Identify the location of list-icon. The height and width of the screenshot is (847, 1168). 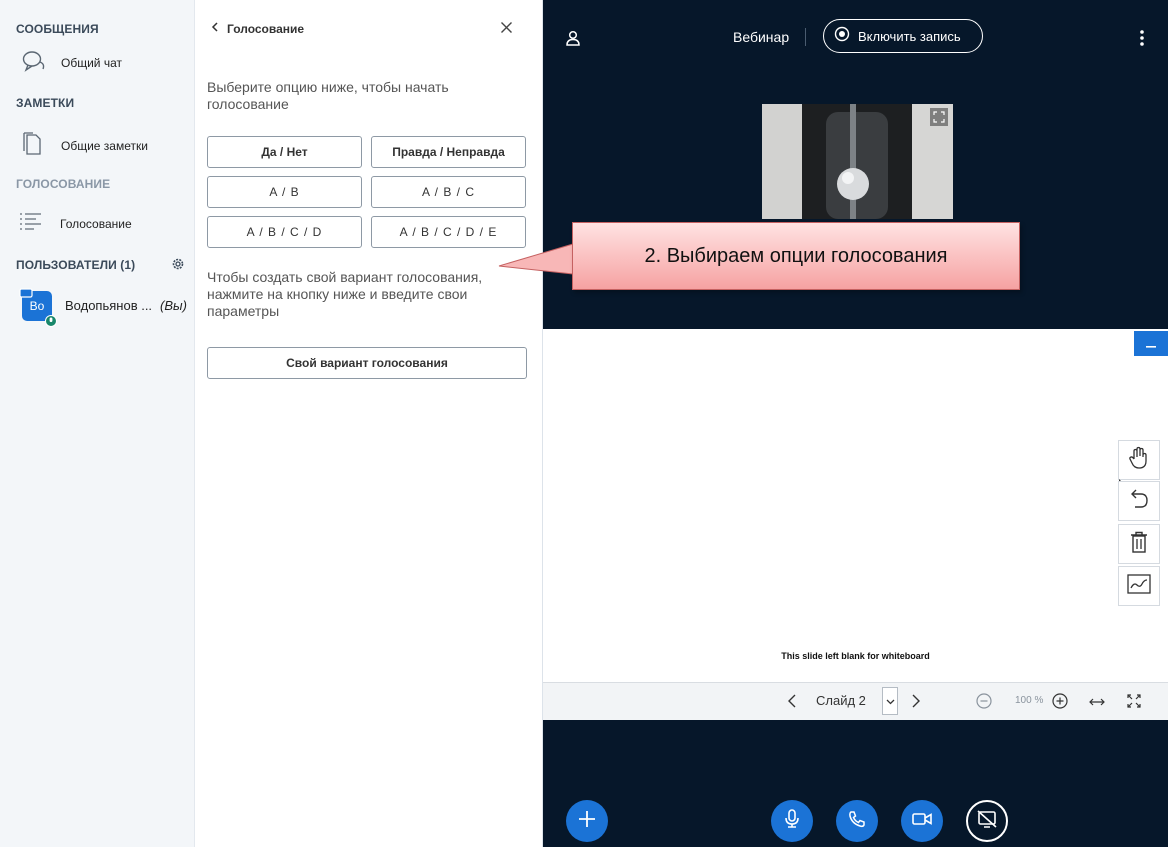
(31, 223).